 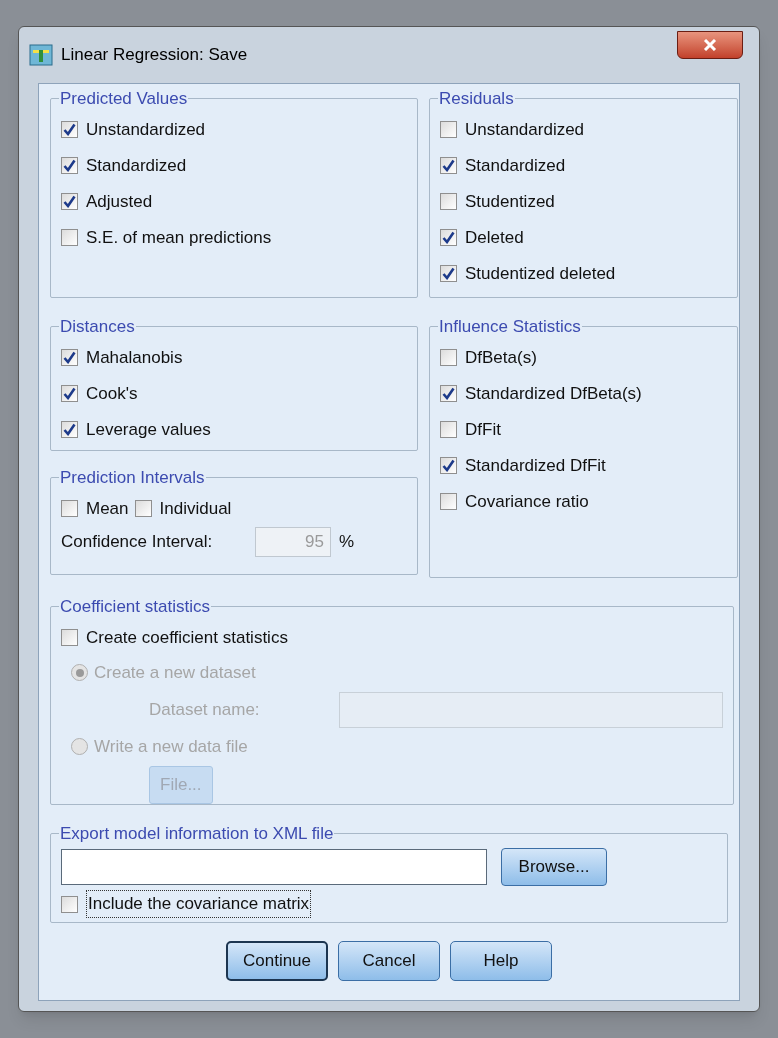 I want to click on radio-label: Write a new data file, so click(x=171, y=746).